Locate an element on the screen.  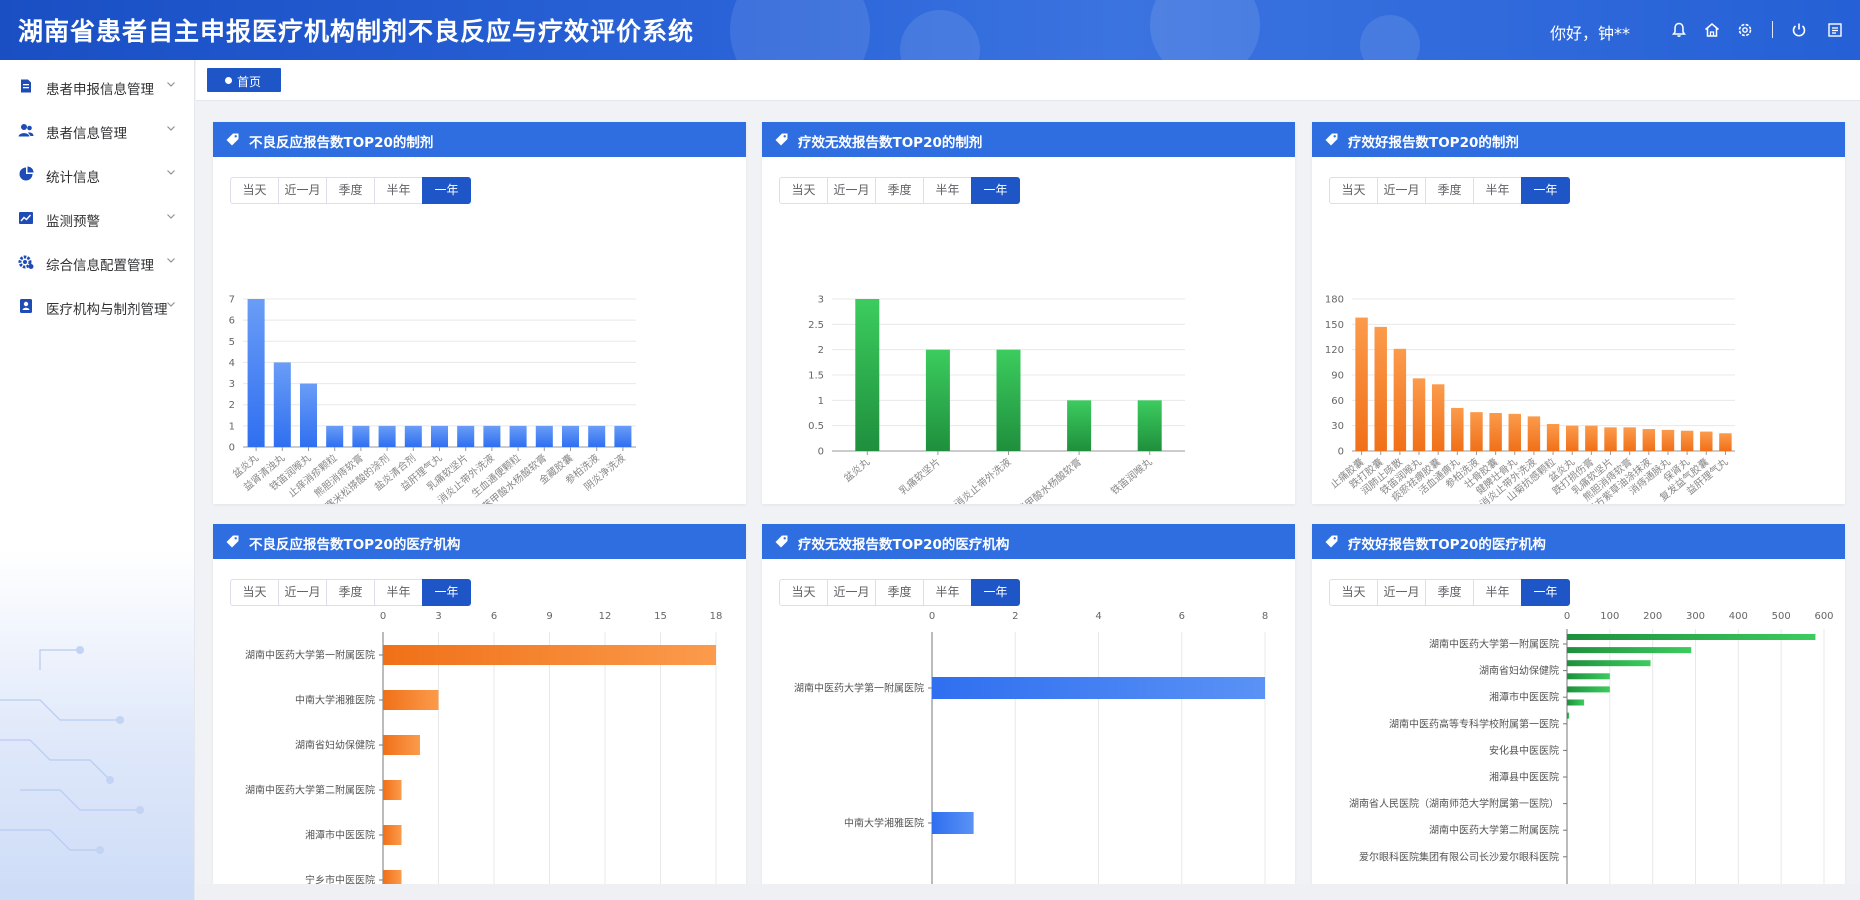
sidebar-item-patient-report: 患者申报信息管理 is located at coordinates (97, 87).